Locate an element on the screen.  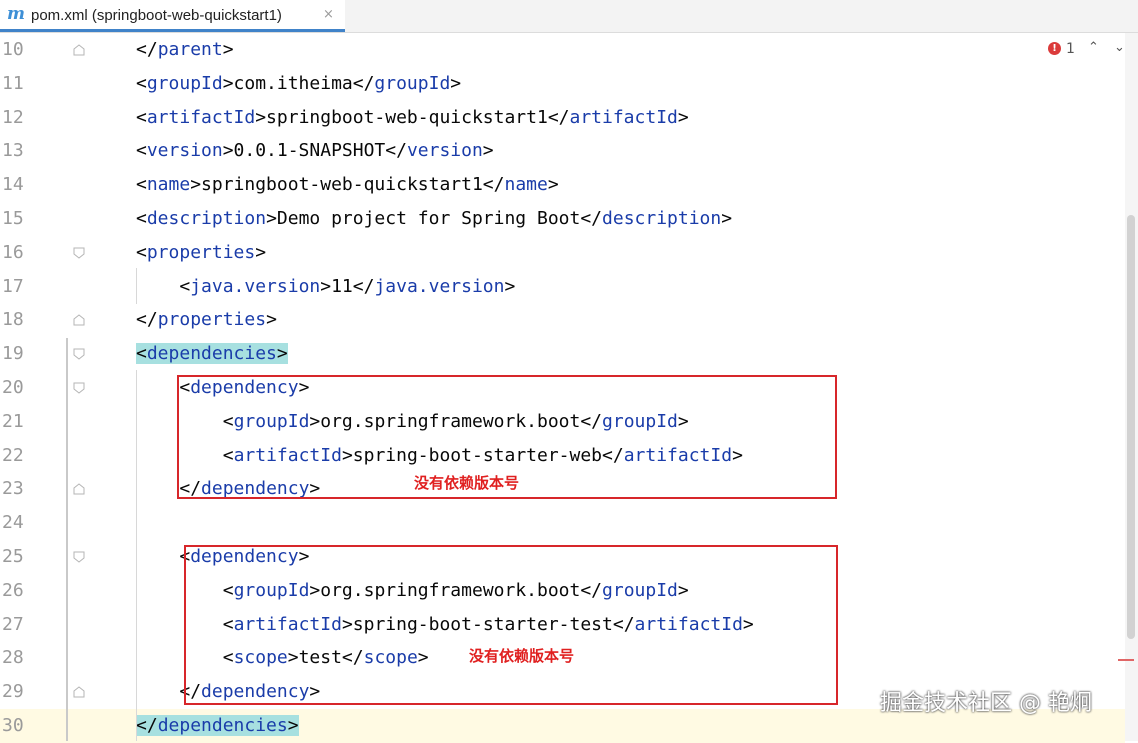
active-tab-indicator is located at coordinates (172, 30).